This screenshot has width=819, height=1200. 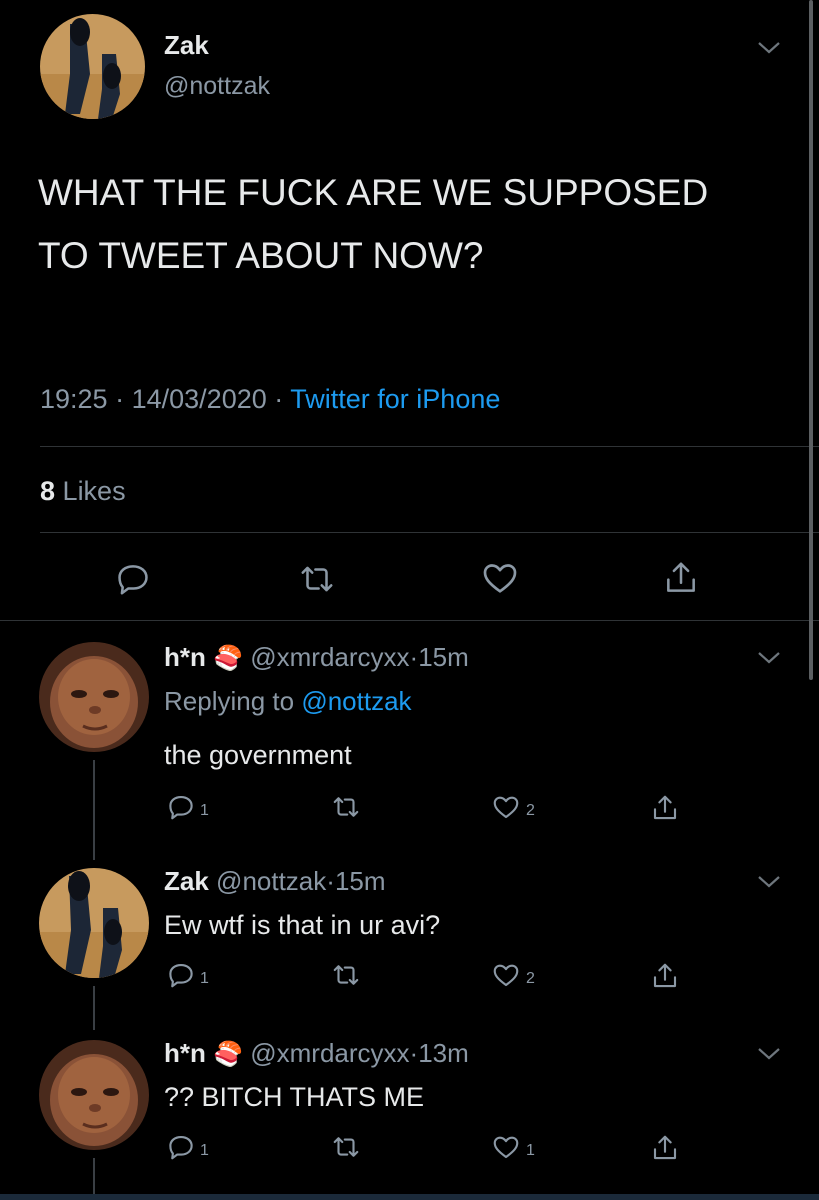 I want to click on tweet-time: 19:25, so click(x=74, y=399).